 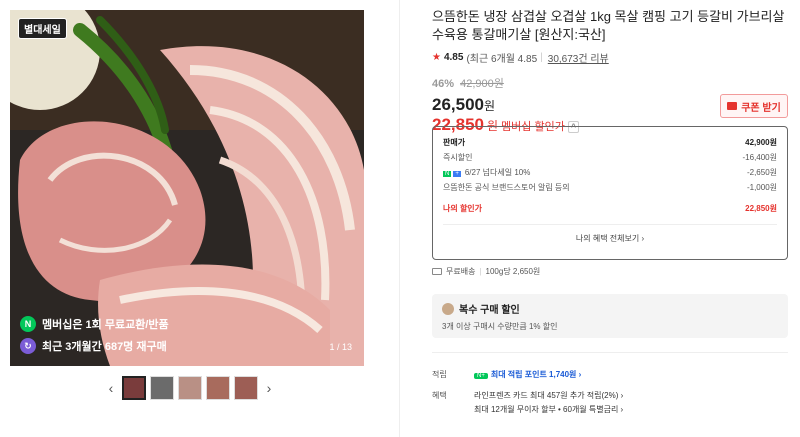 What do you see at coordinates (458, 157) in the screenshot?
I see `breakdown-label: 즉시할인` at bounding box center [458, 157].